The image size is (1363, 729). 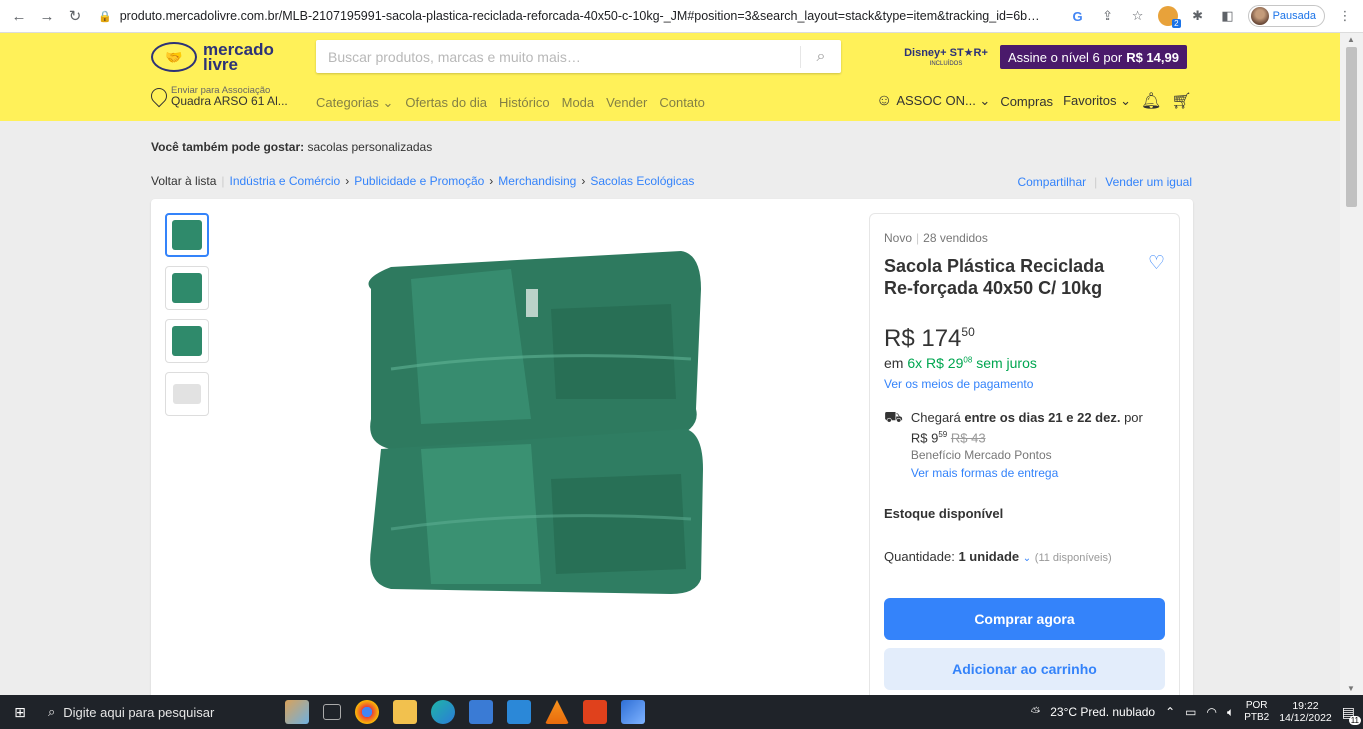 I want to click on avatar, so click(x=1259, y=16).